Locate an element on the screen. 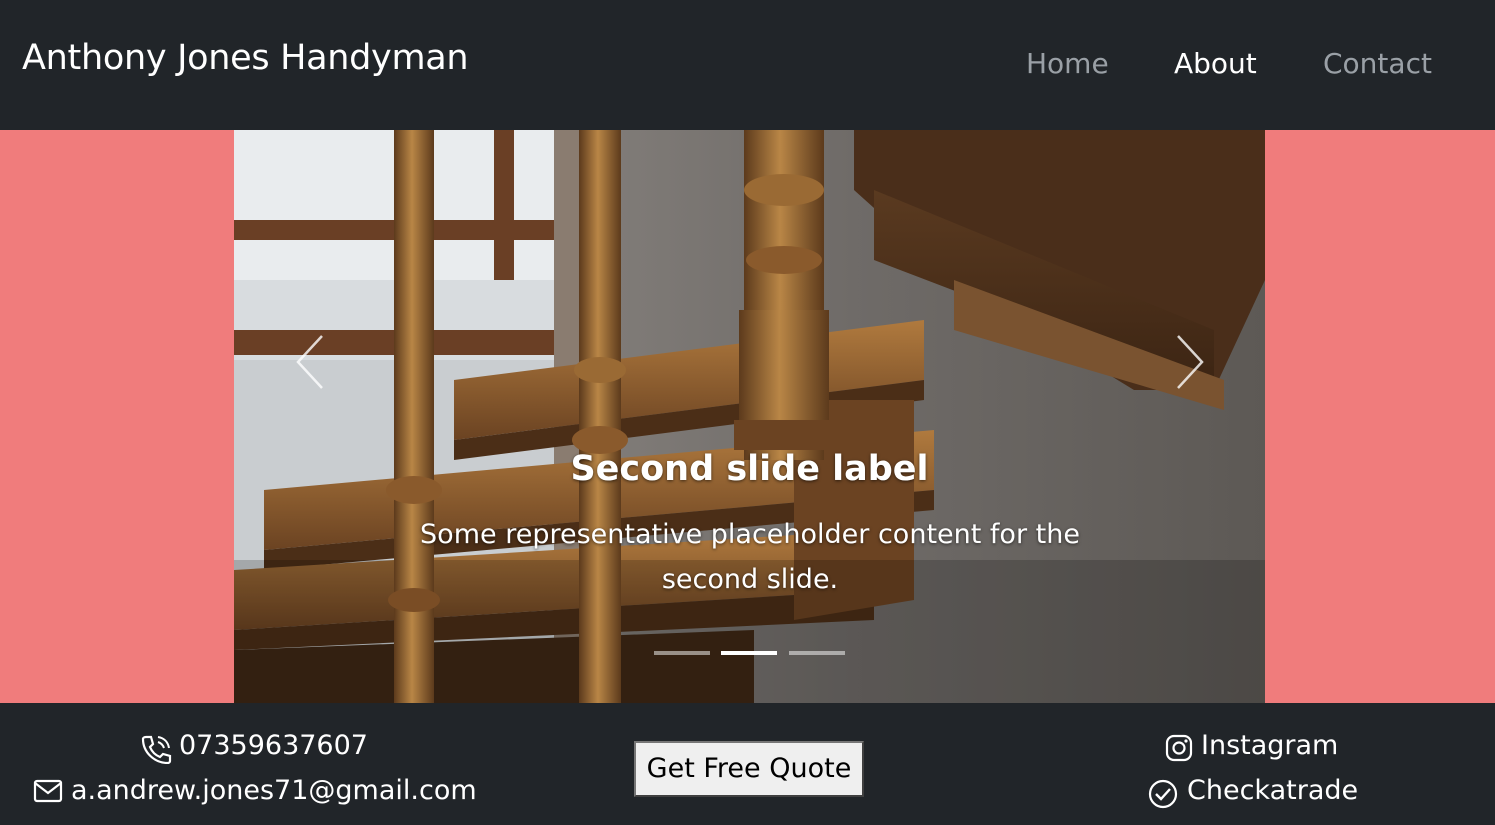  nav-link-contact: Contact is located at coordinates (1377, 63).